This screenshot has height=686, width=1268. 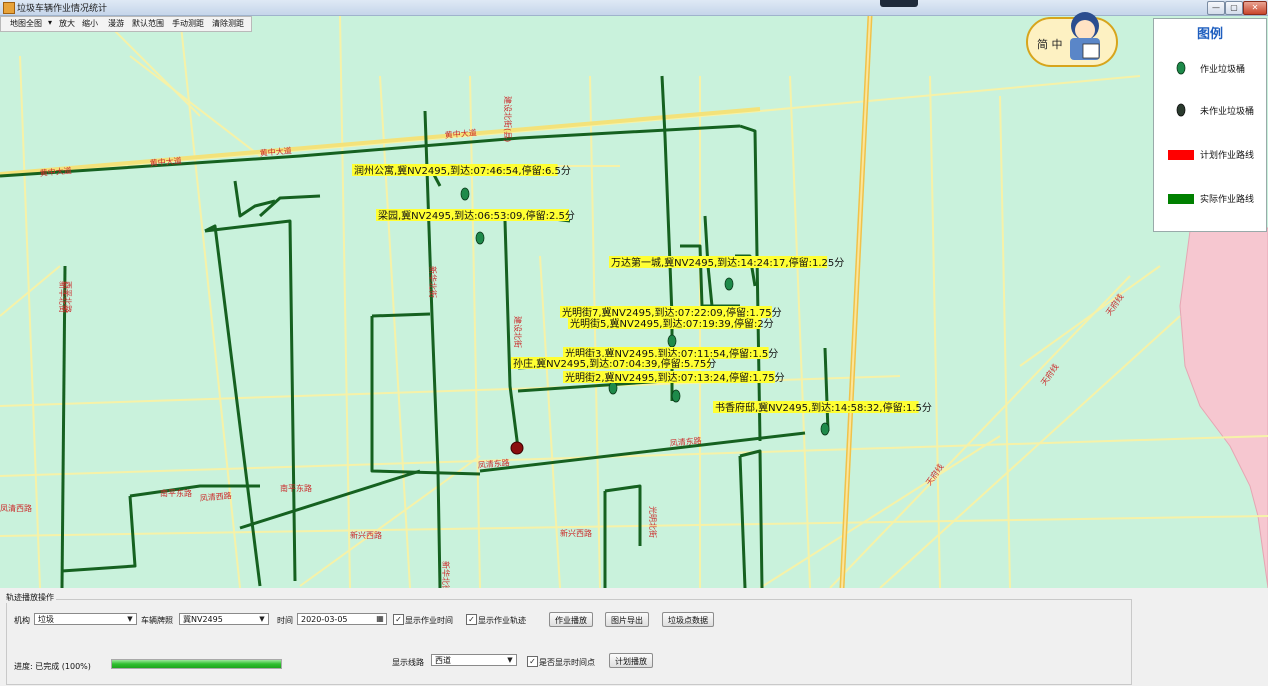 What do you see at coordinates (224, 619) in the screenshot?
I see `vehicle-select: 冀NV2495 ▼` at bounding box center [224, 619].